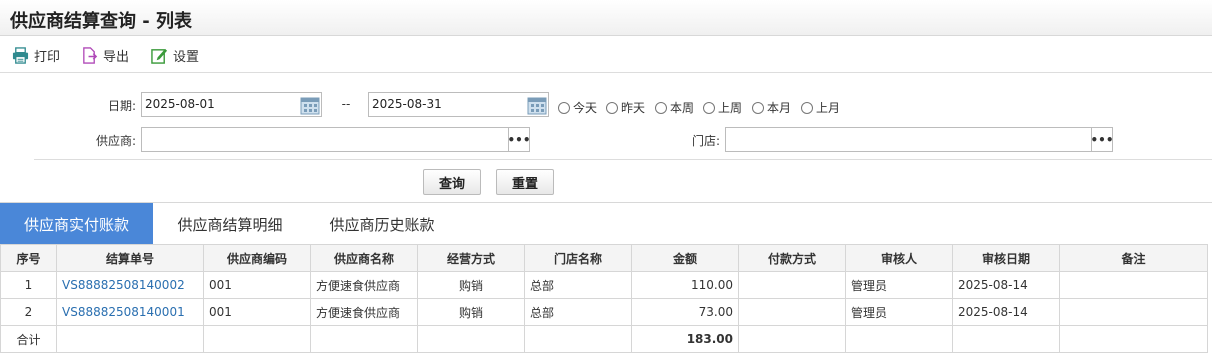 The height and width of the screenshot is (357, 1212). Describe the element at coordinates (820, 107) in the screenshot. I see `radio-last-month: 上月` at that location.